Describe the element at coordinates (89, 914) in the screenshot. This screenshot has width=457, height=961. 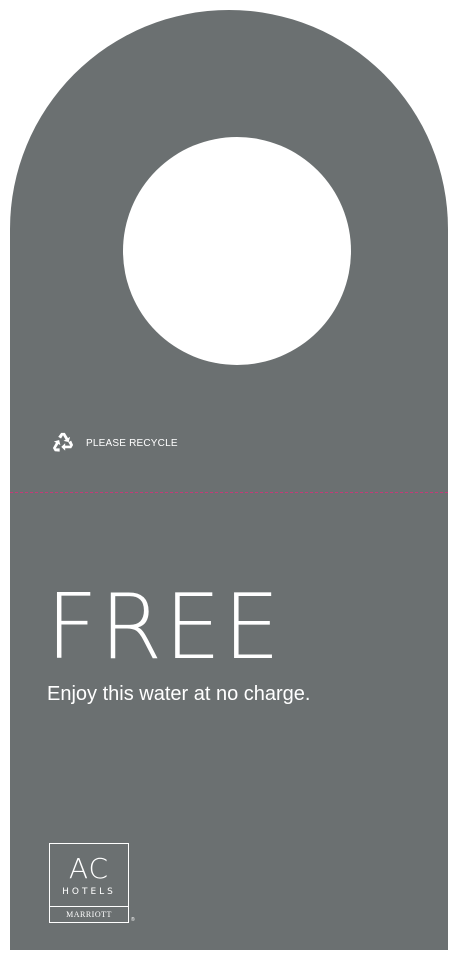
I see `logo-marriott-text: MARRIOTT` at that location.